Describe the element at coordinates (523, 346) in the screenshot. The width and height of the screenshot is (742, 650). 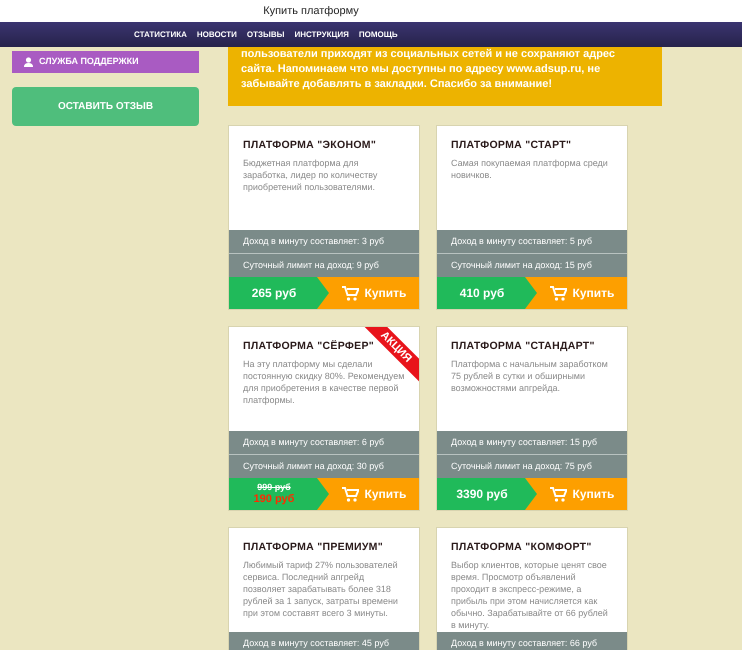
I see `card-title: ПЛАТФОРМА "СТАНДАРТ"` at that location.